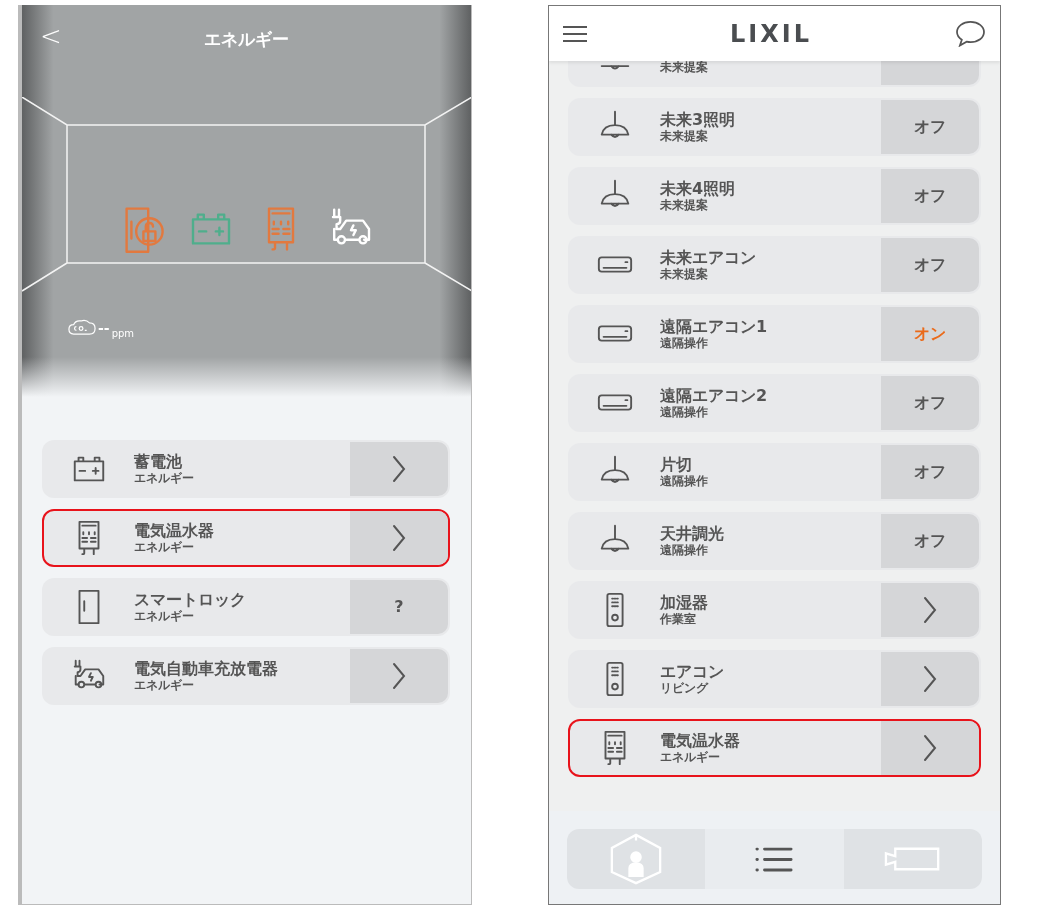 The image size is (1058, 906). I want to click on action-area: ?, so click(399, 607).